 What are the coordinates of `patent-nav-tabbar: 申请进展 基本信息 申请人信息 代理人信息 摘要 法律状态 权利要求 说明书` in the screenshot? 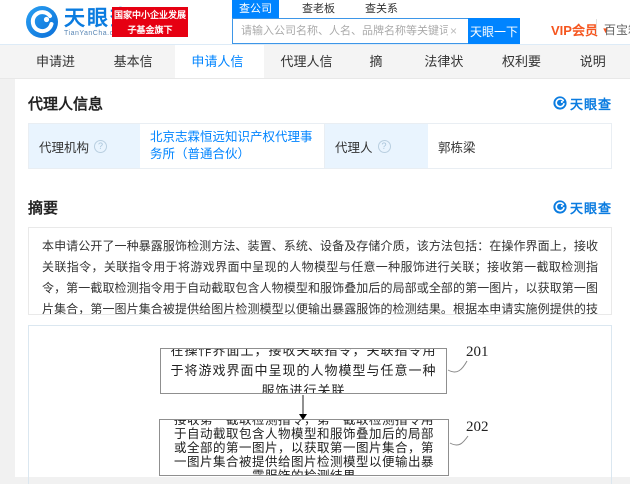 It's located at (315, 73).